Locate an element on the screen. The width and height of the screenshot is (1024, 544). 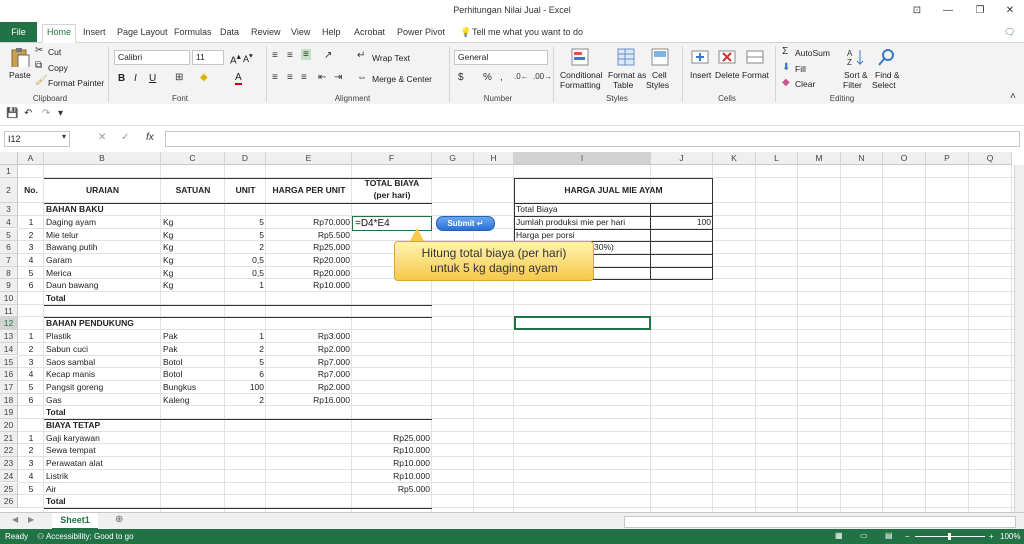
column-header-I: I is located at coordinates (582, 158).